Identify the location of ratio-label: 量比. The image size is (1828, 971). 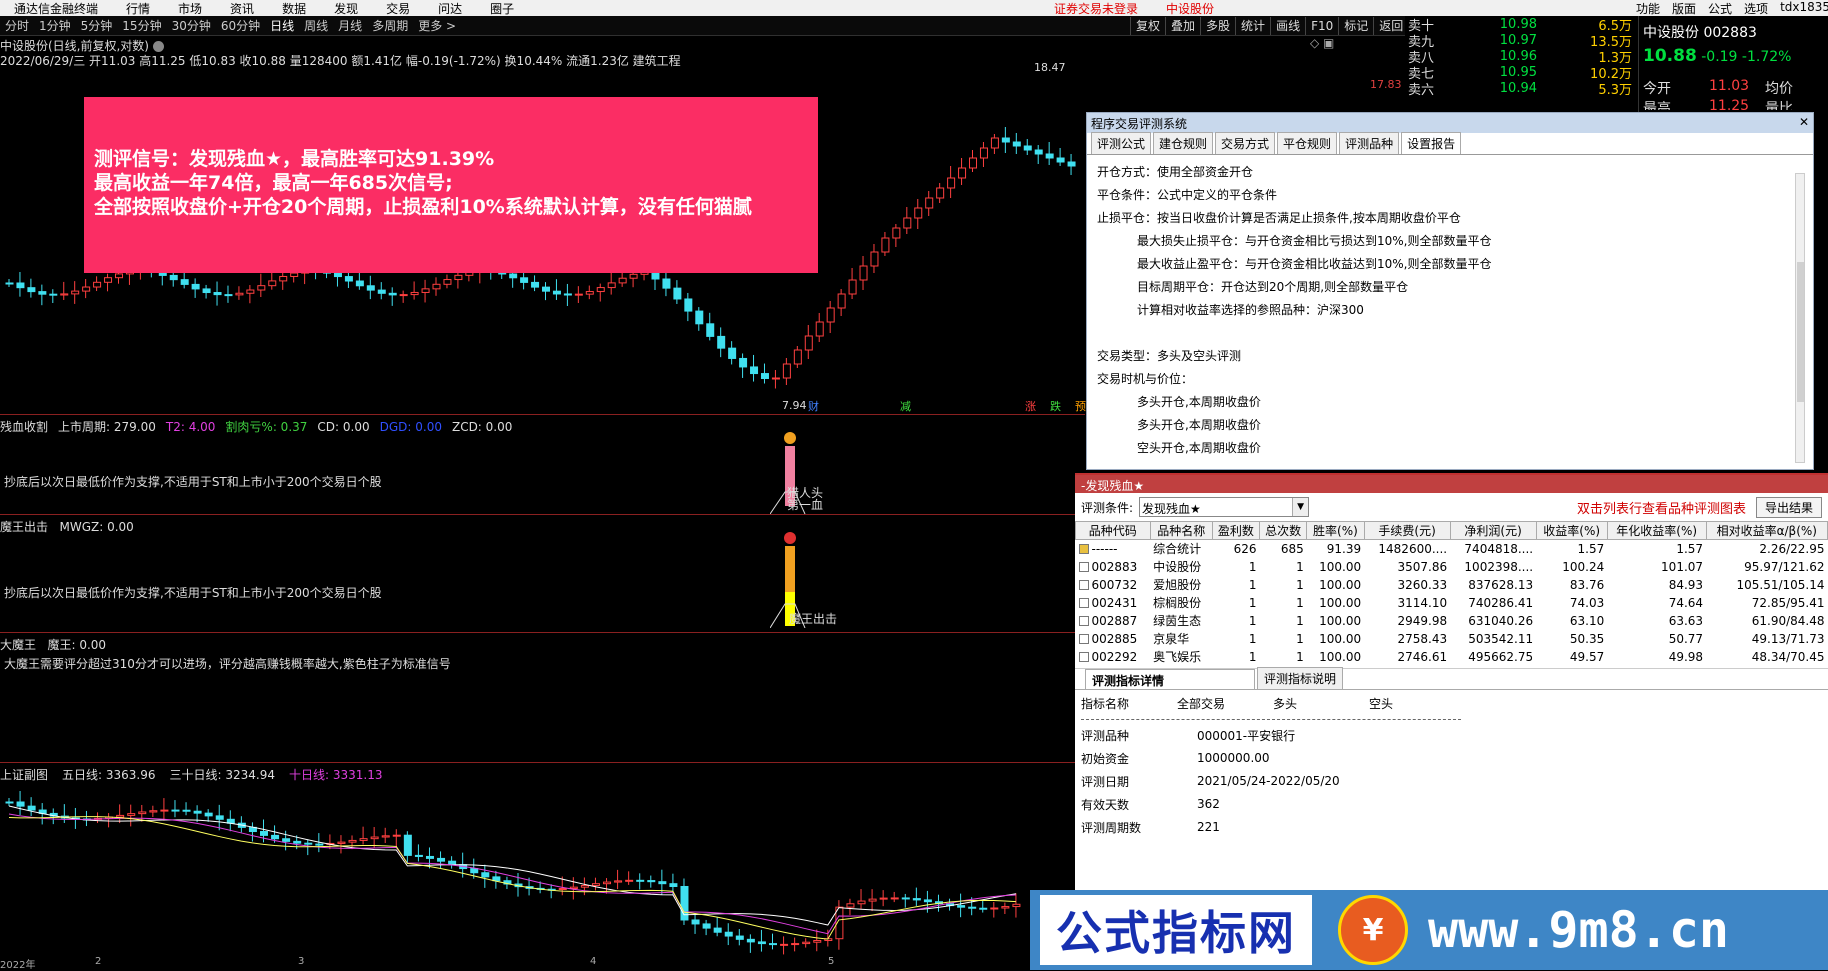
(1779, 105).